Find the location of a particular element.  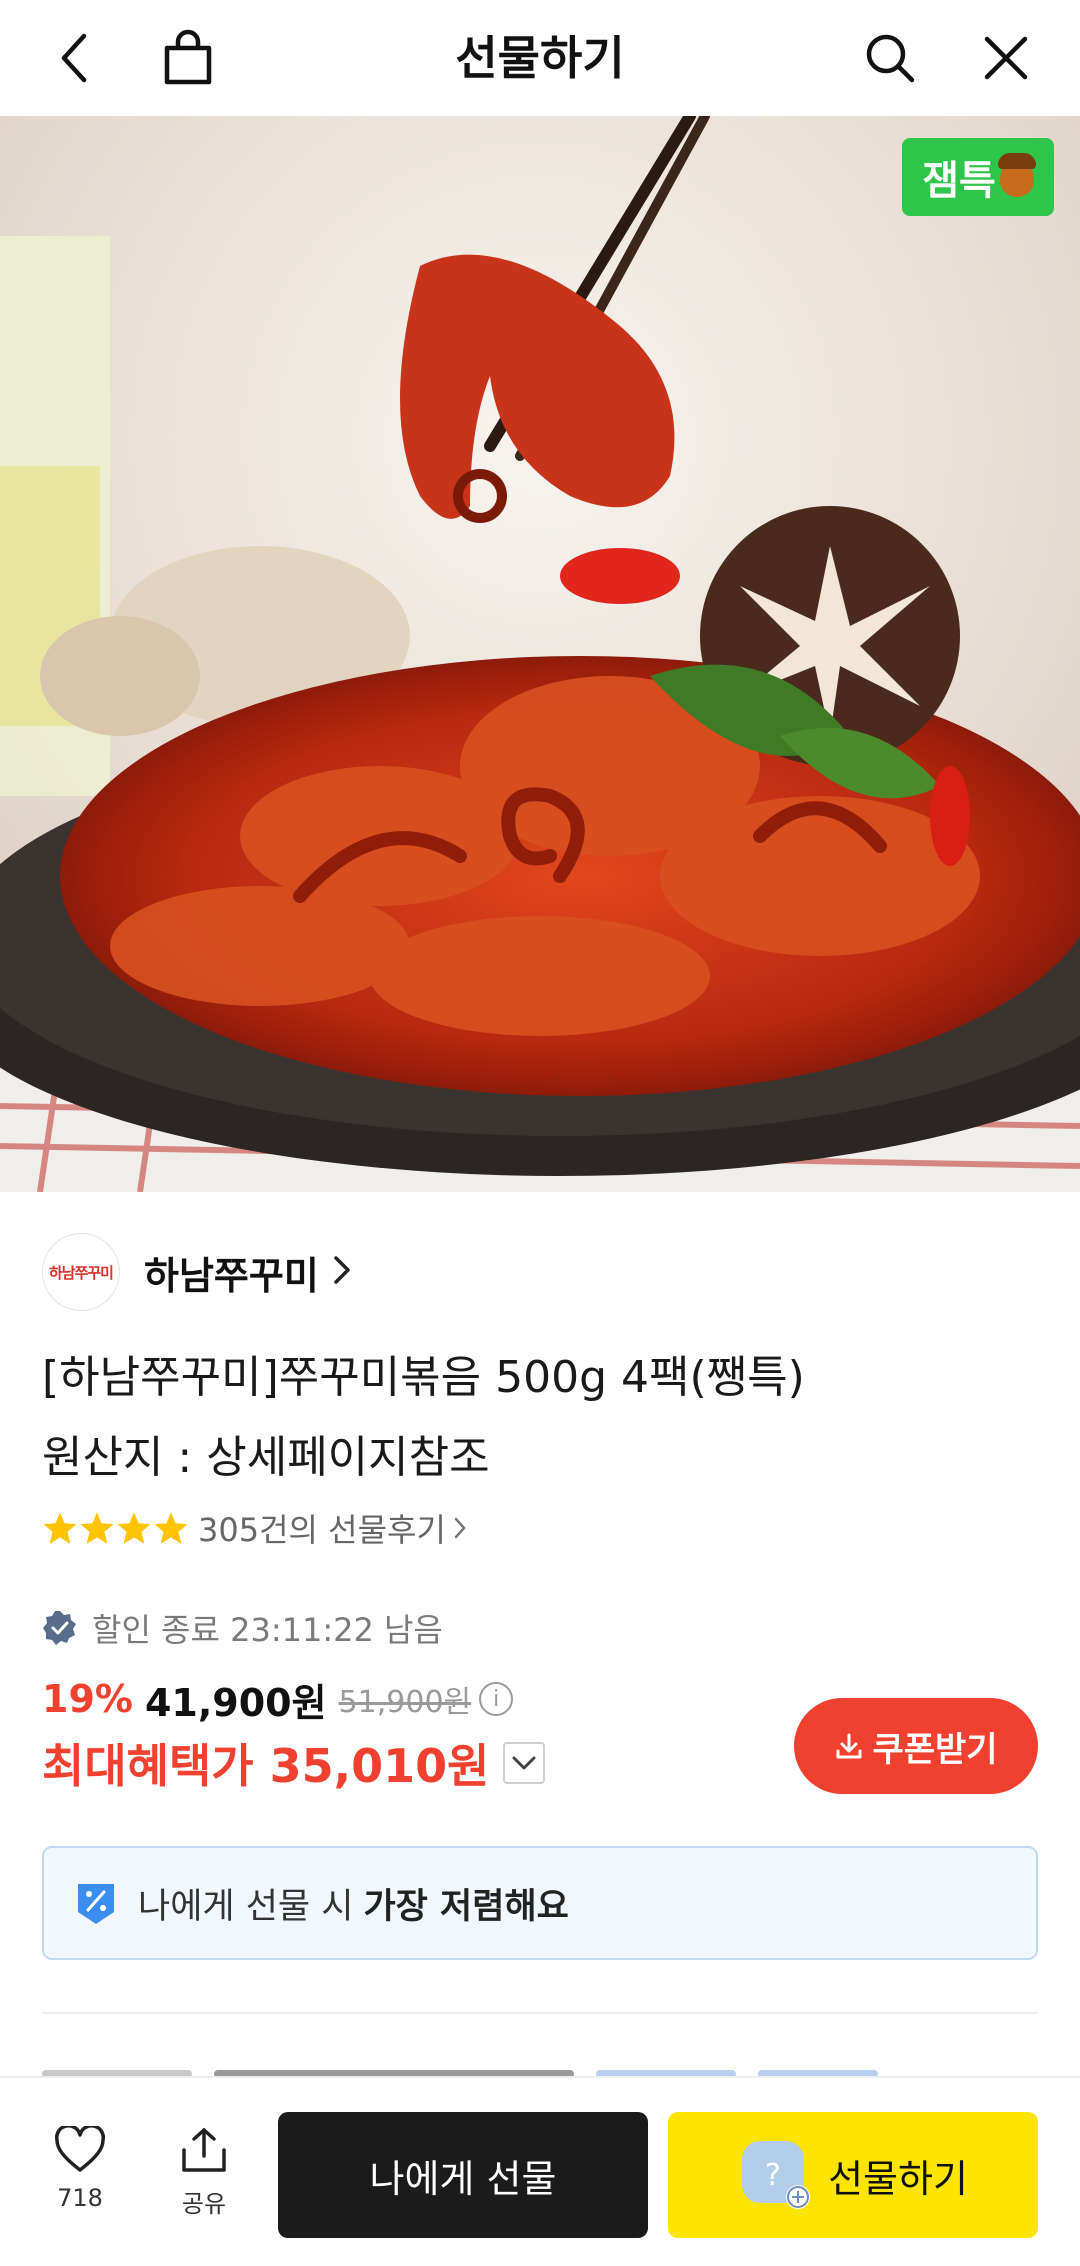

friend-avatar-icon: ? is located at coordinates (776, 2175).